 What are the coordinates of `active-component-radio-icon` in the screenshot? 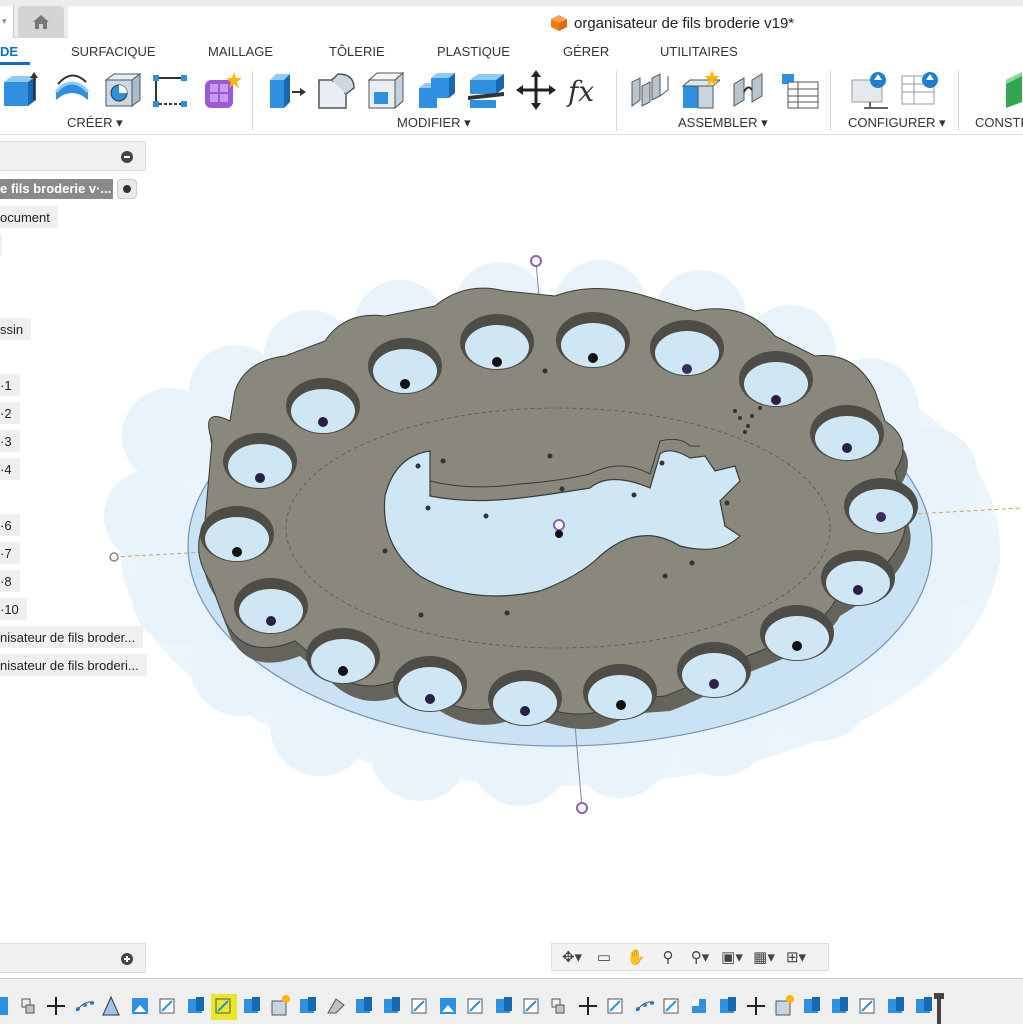 It's located at (127, 189).